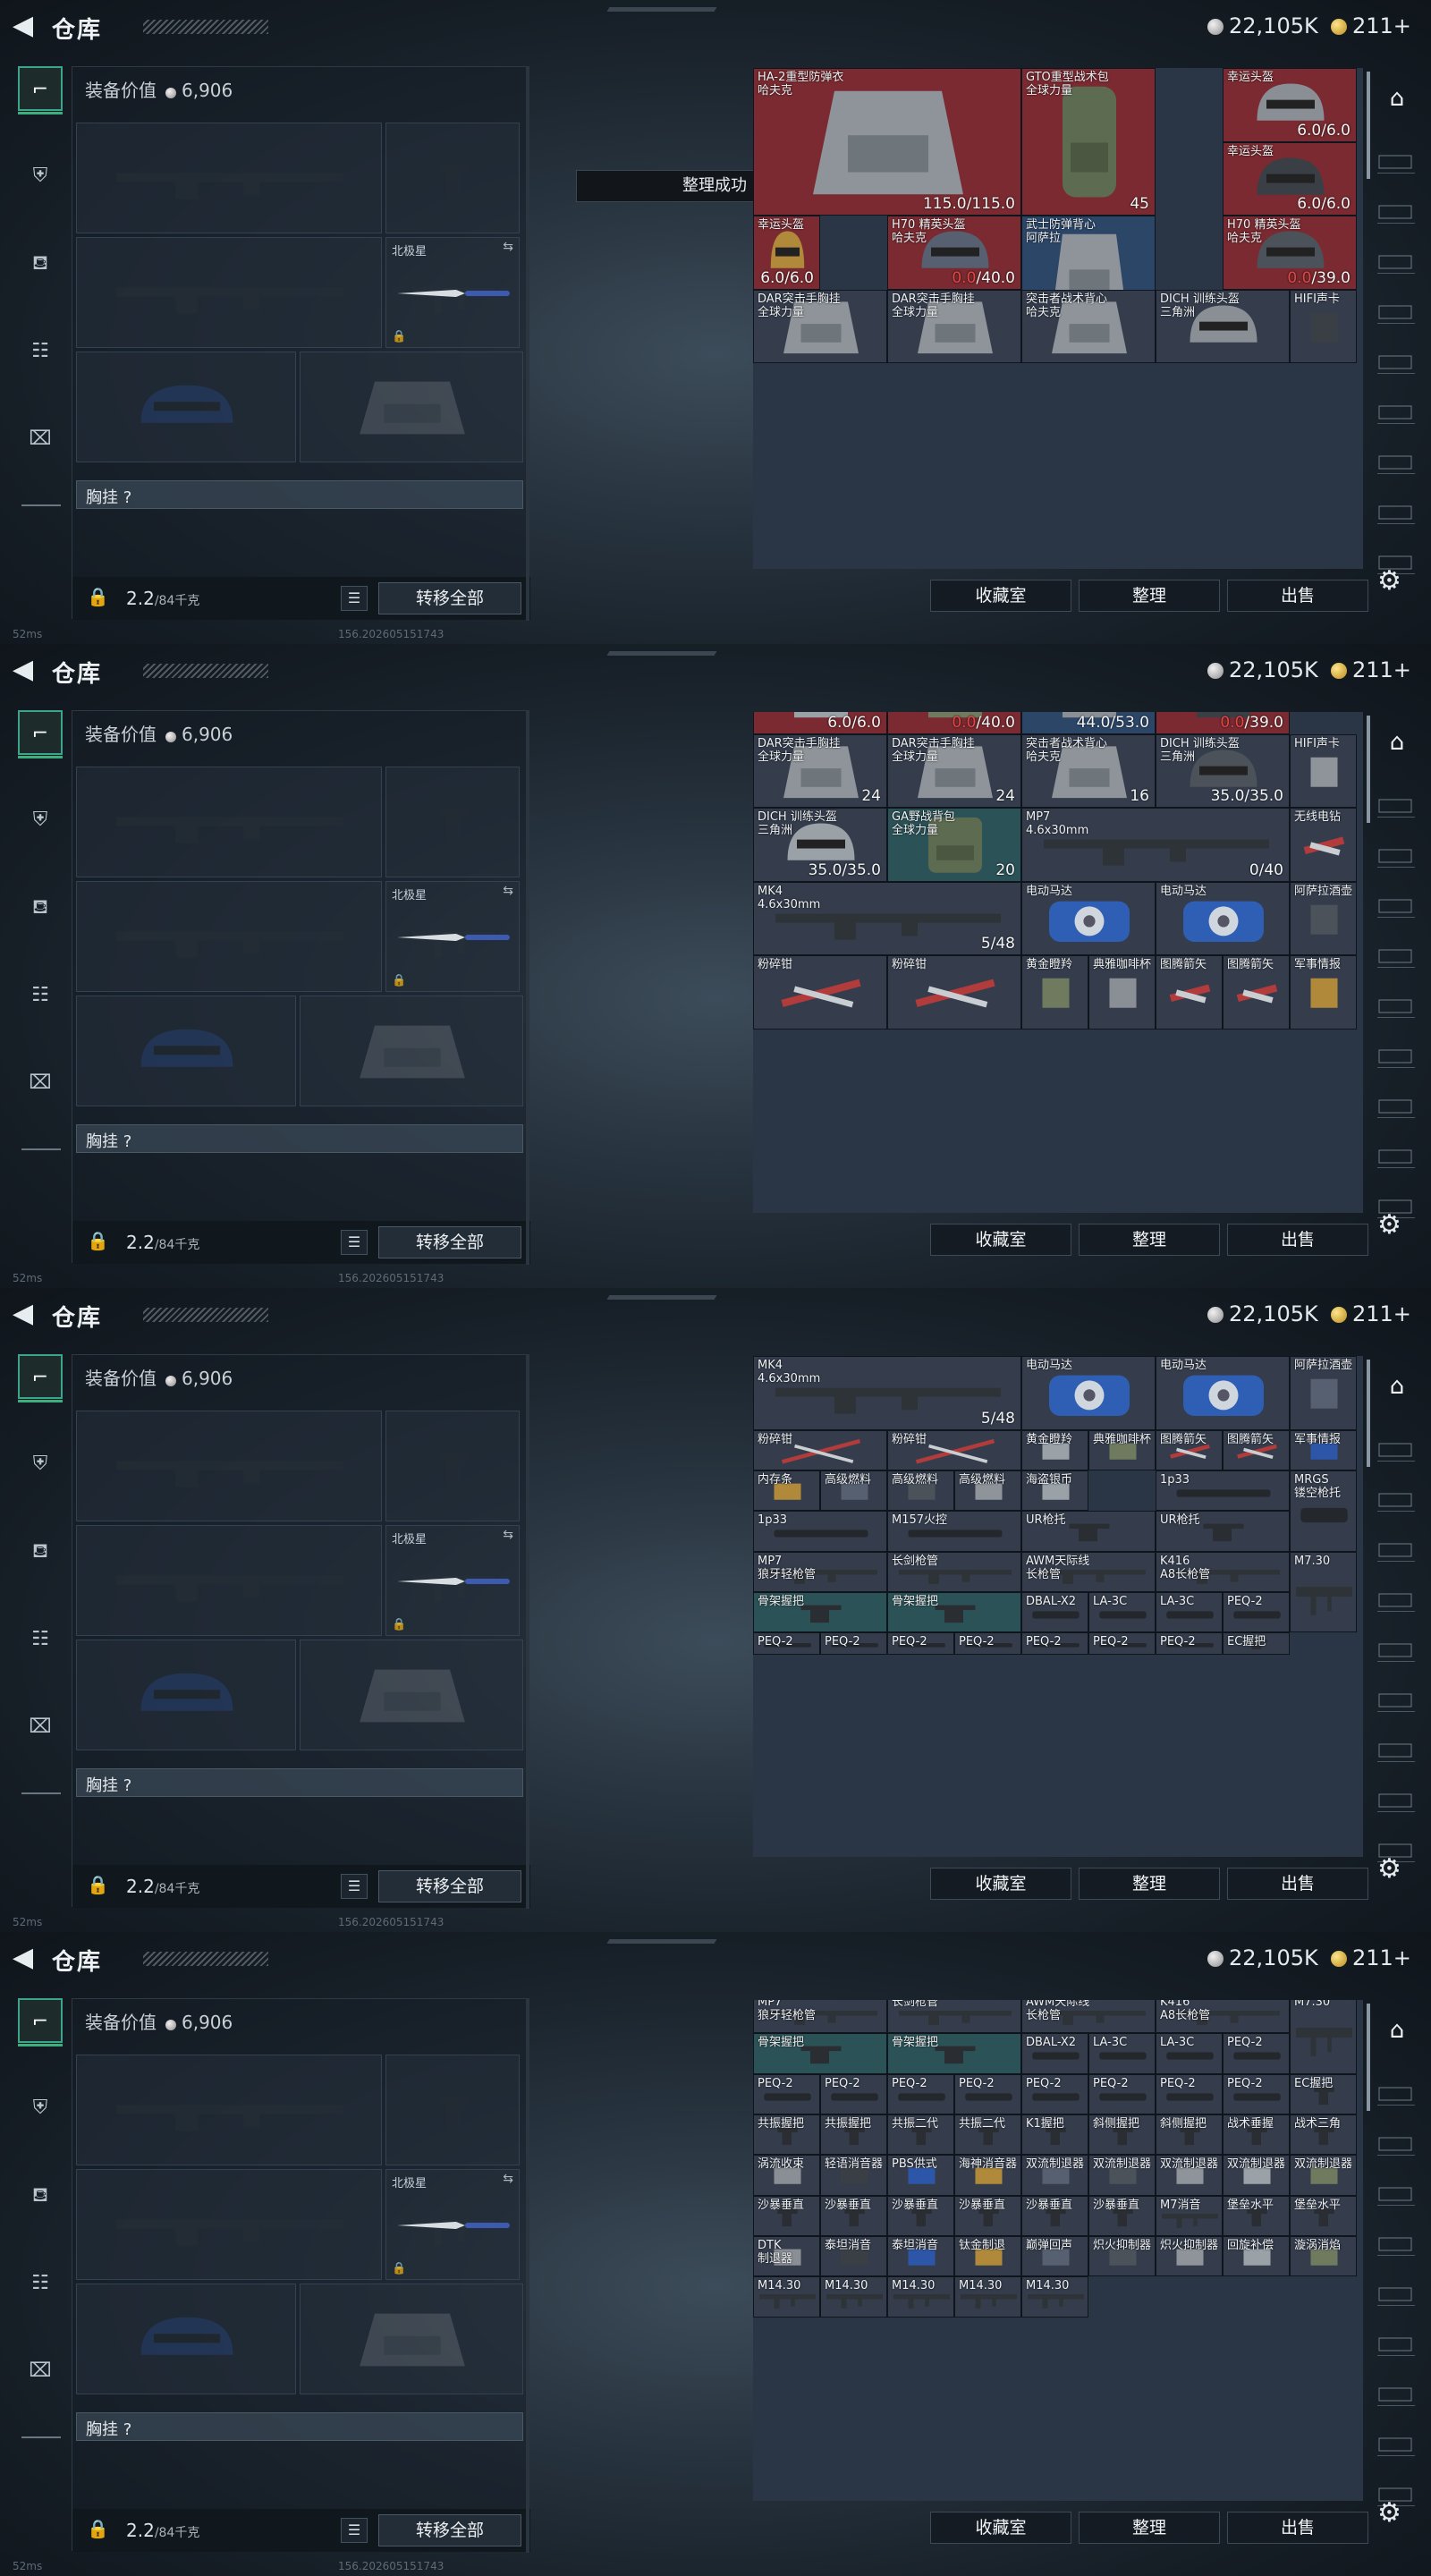  Describe the element at coordinates (954, 992) in the screenshot. I see `stash-item: 粉碎钳` at that location.